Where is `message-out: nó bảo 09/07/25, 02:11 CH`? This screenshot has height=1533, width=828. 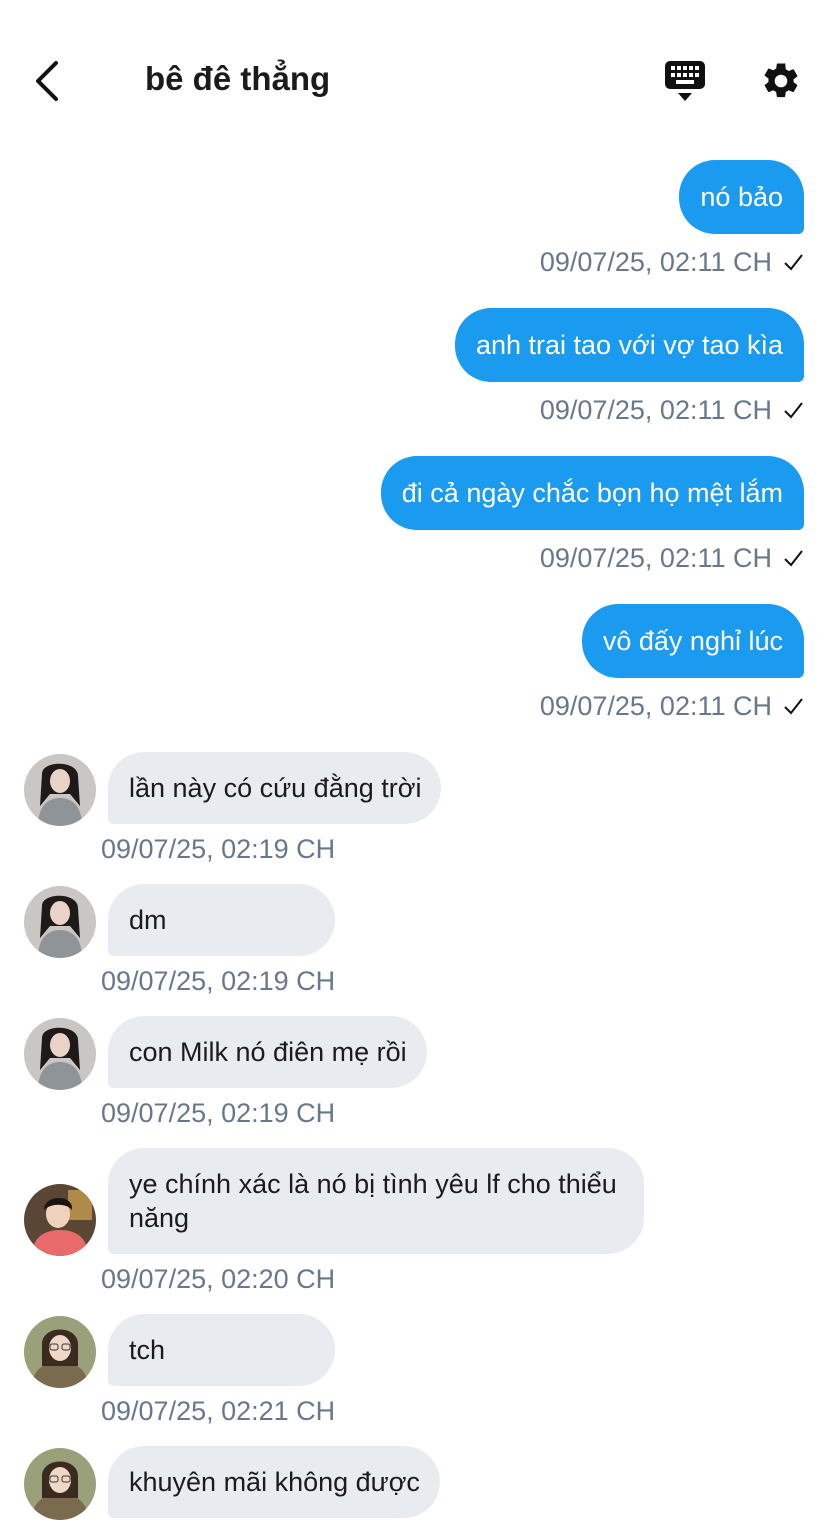
message-out: nó bảo 09/07/25, 02:11 CH is located at coordinates (672, 219).